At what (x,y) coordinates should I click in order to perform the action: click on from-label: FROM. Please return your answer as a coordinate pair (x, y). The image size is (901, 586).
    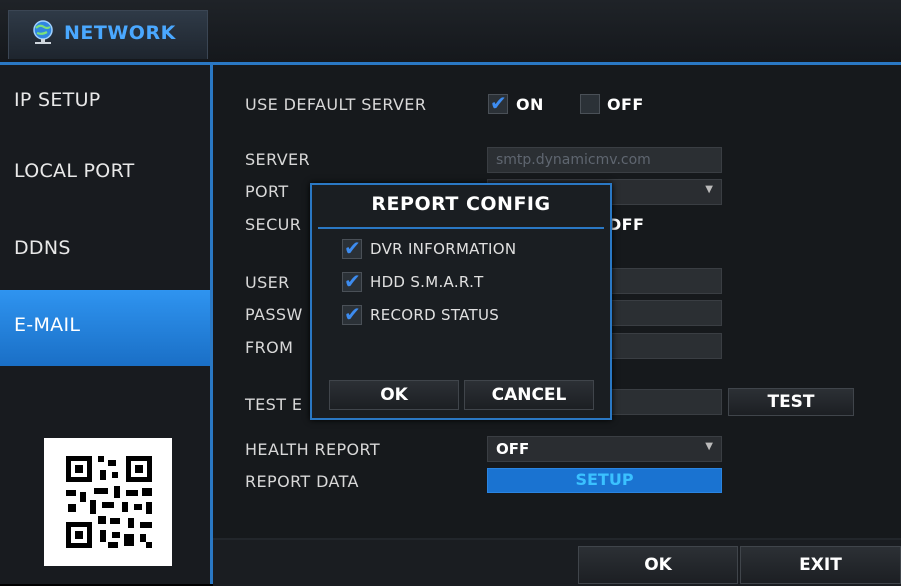
    Looking at the image, I should click on (269, 347).